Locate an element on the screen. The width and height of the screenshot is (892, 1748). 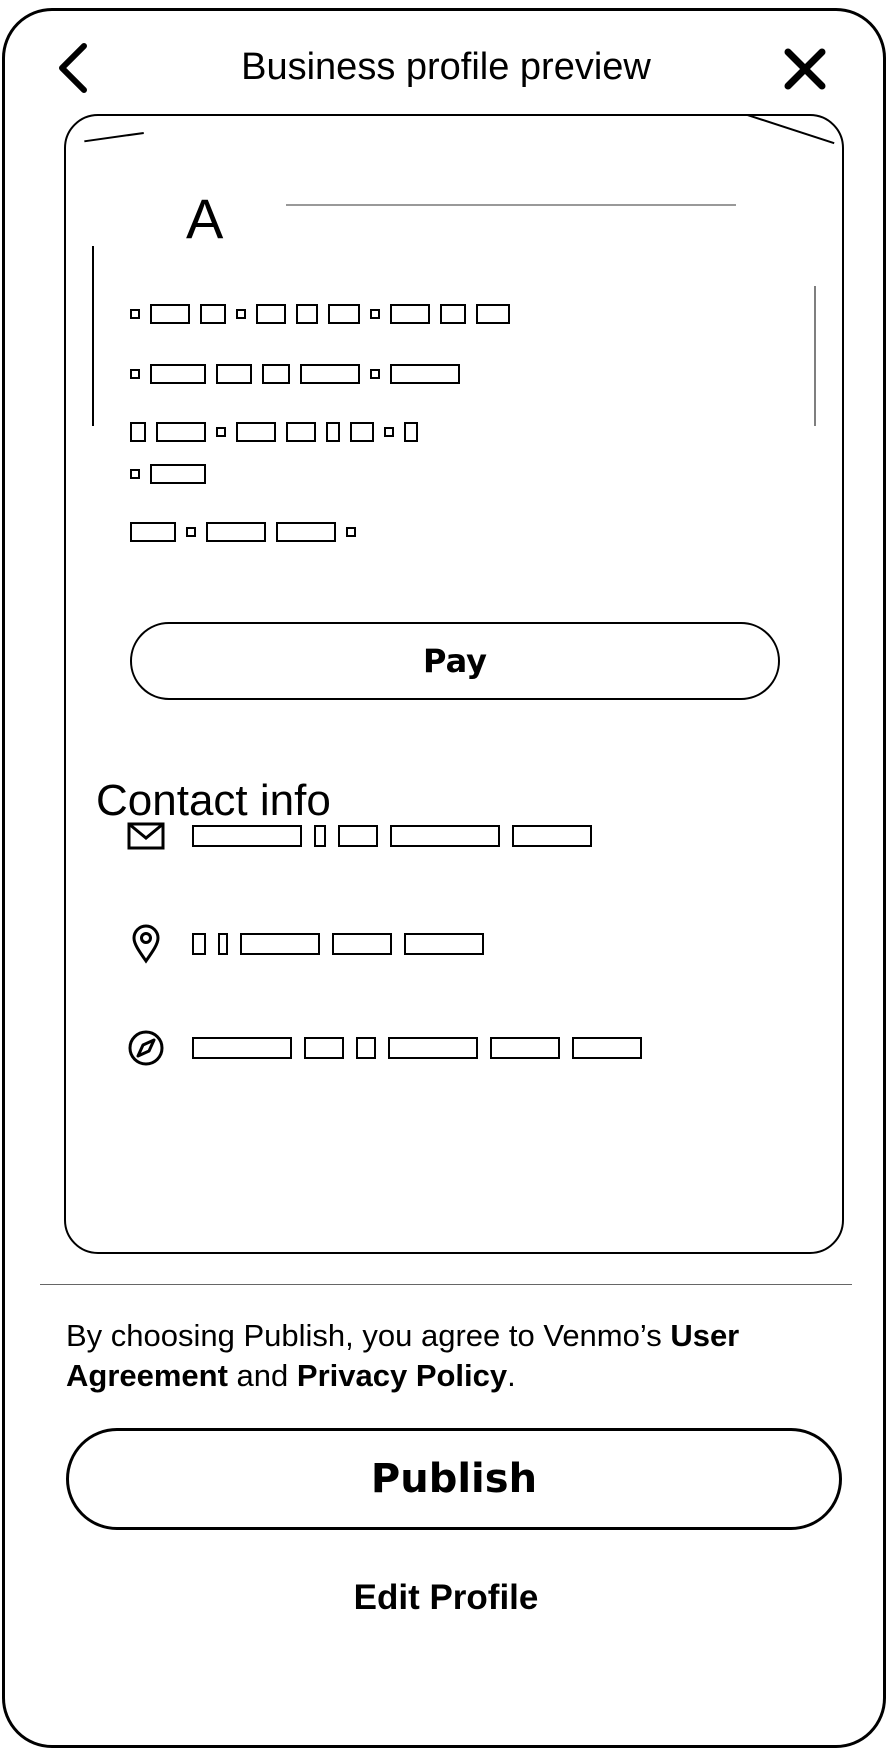
close-button is located at coordinates (805, 69).